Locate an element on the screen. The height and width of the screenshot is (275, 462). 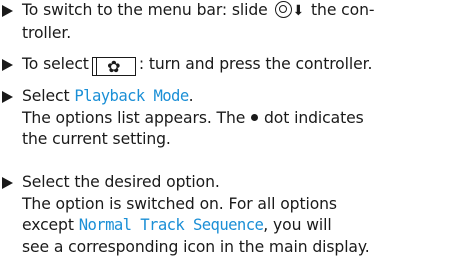
normal-track-sequence-label: Normal Track Sequence is located at coordinates (171, 225).